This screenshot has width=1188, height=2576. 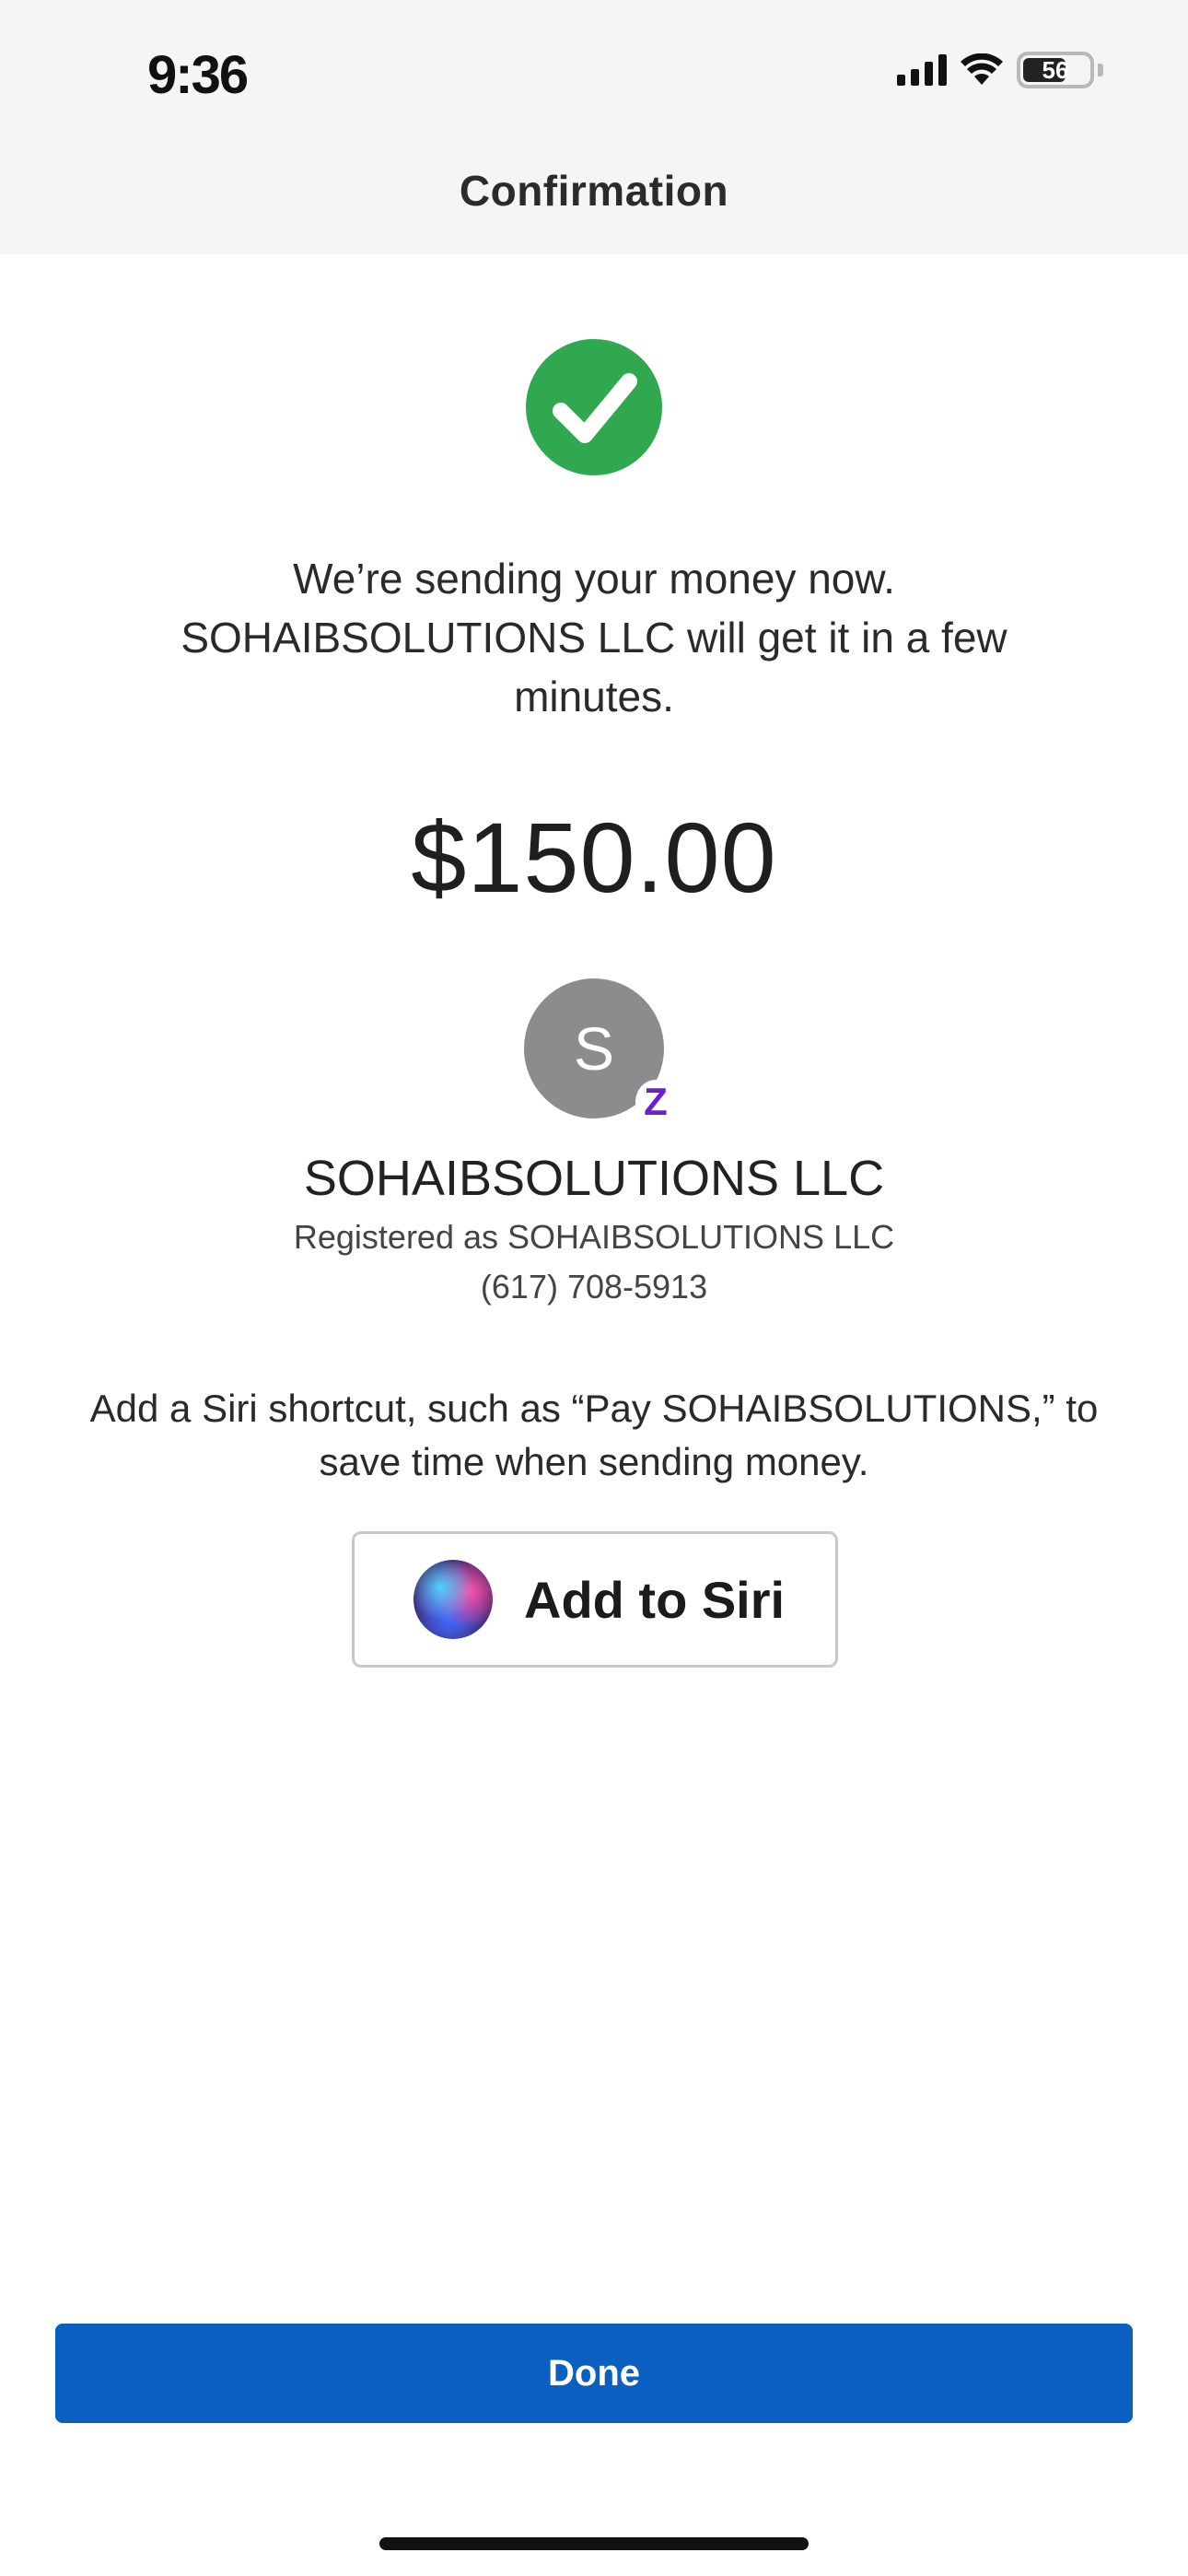 What do you see at coordinates (594, 2373) in the screenshot?
I see `done-button: Done` at bounding box center [594, 2373].